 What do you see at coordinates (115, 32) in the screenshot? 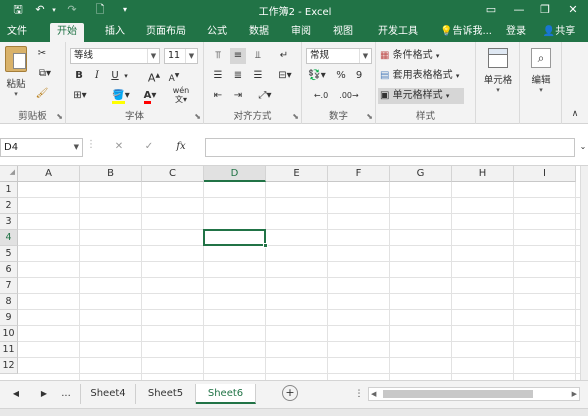
I see `tab-insert: 插入` at bounding box center [115, 32].